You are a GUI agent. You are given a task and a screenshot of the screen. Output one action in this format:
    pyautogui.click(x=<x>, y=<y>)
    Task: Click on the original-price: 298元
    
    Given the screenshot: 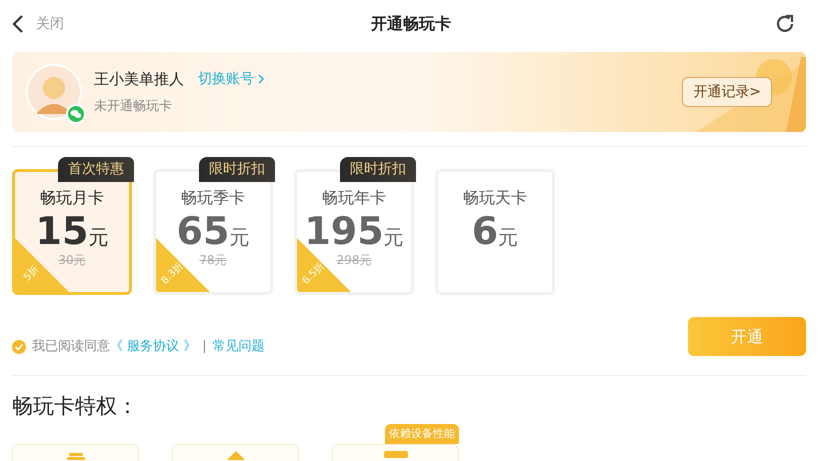 What is the action you would take?
    pyautogui.click(x=354, y=260)
    